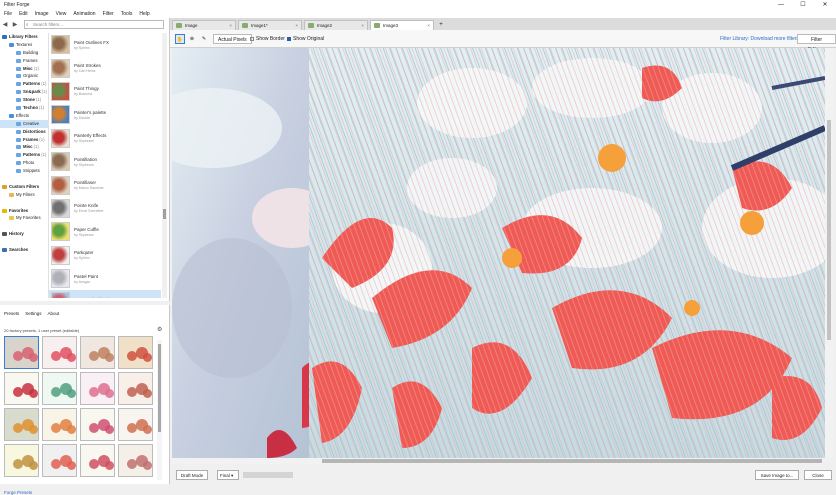  What do you see at coordinates (24, 123) in the screenshot?
I see `tree-node: Creative` at bounding box center [24, 123].